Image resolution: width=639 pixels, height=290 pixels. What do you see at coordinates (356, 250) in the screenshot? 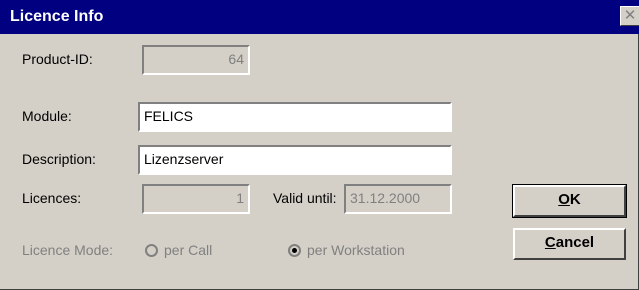
I see `per-workstation-label: per Workstation` at bounding box center [356, 250].